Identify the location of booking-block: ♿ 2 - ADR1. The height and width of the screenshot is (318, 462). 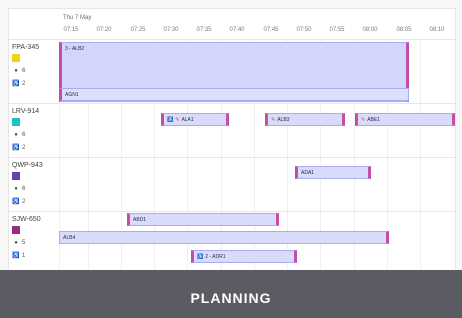
(244, 256).